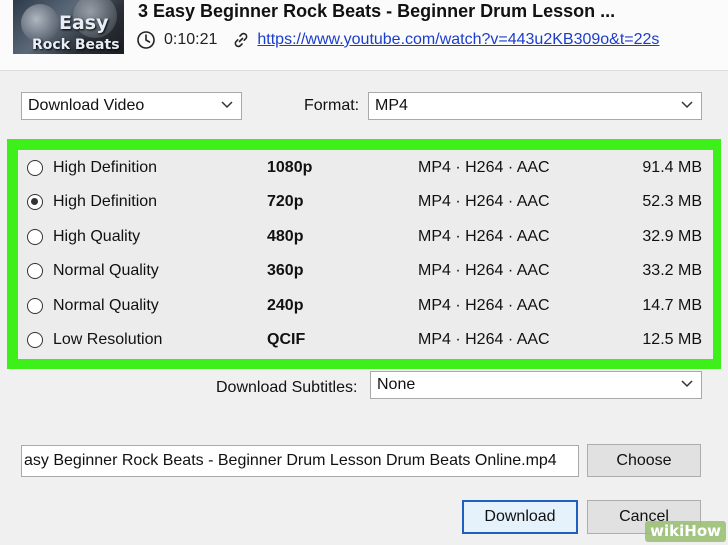  Describe the element at coordinates (672, 270) in the screenshot. I see `quality-size: 33.2 MB` at that location.